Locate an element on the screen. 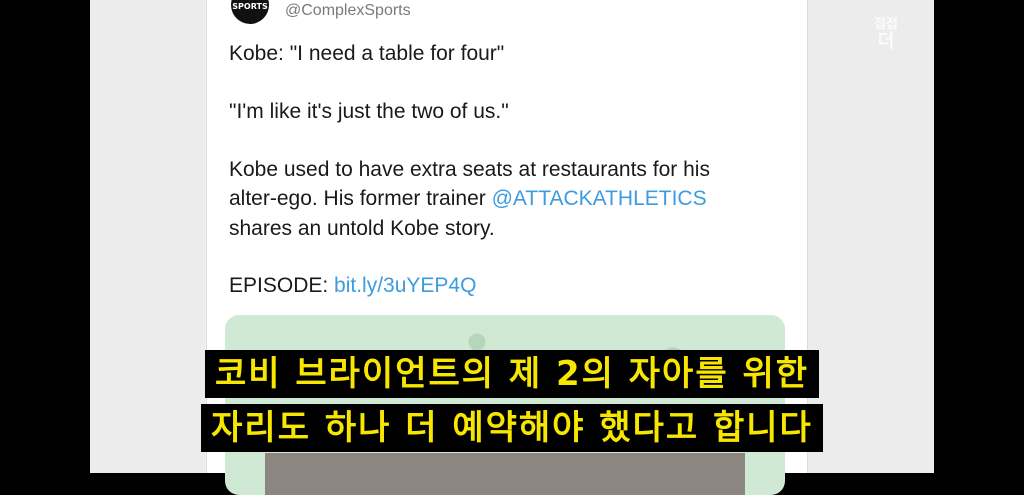  watermark-bottom: 더 is located at coordinates (886, 41).